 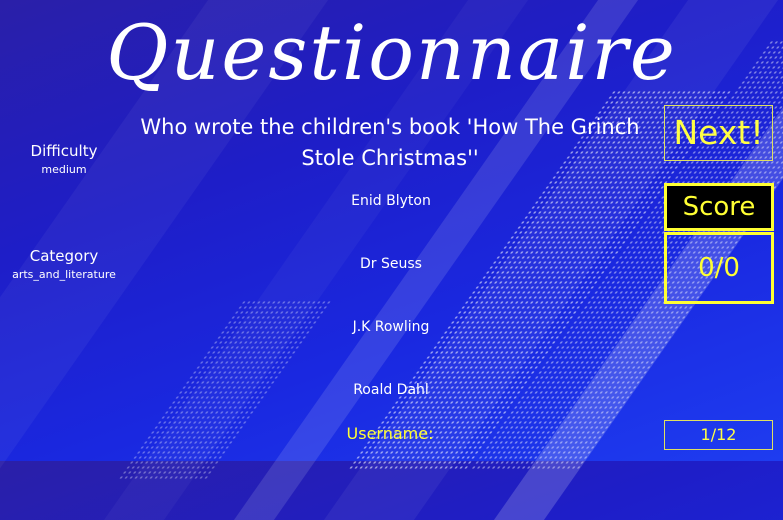 I want to click on category-value: arts_and_literature, so click(x=64, y=274).